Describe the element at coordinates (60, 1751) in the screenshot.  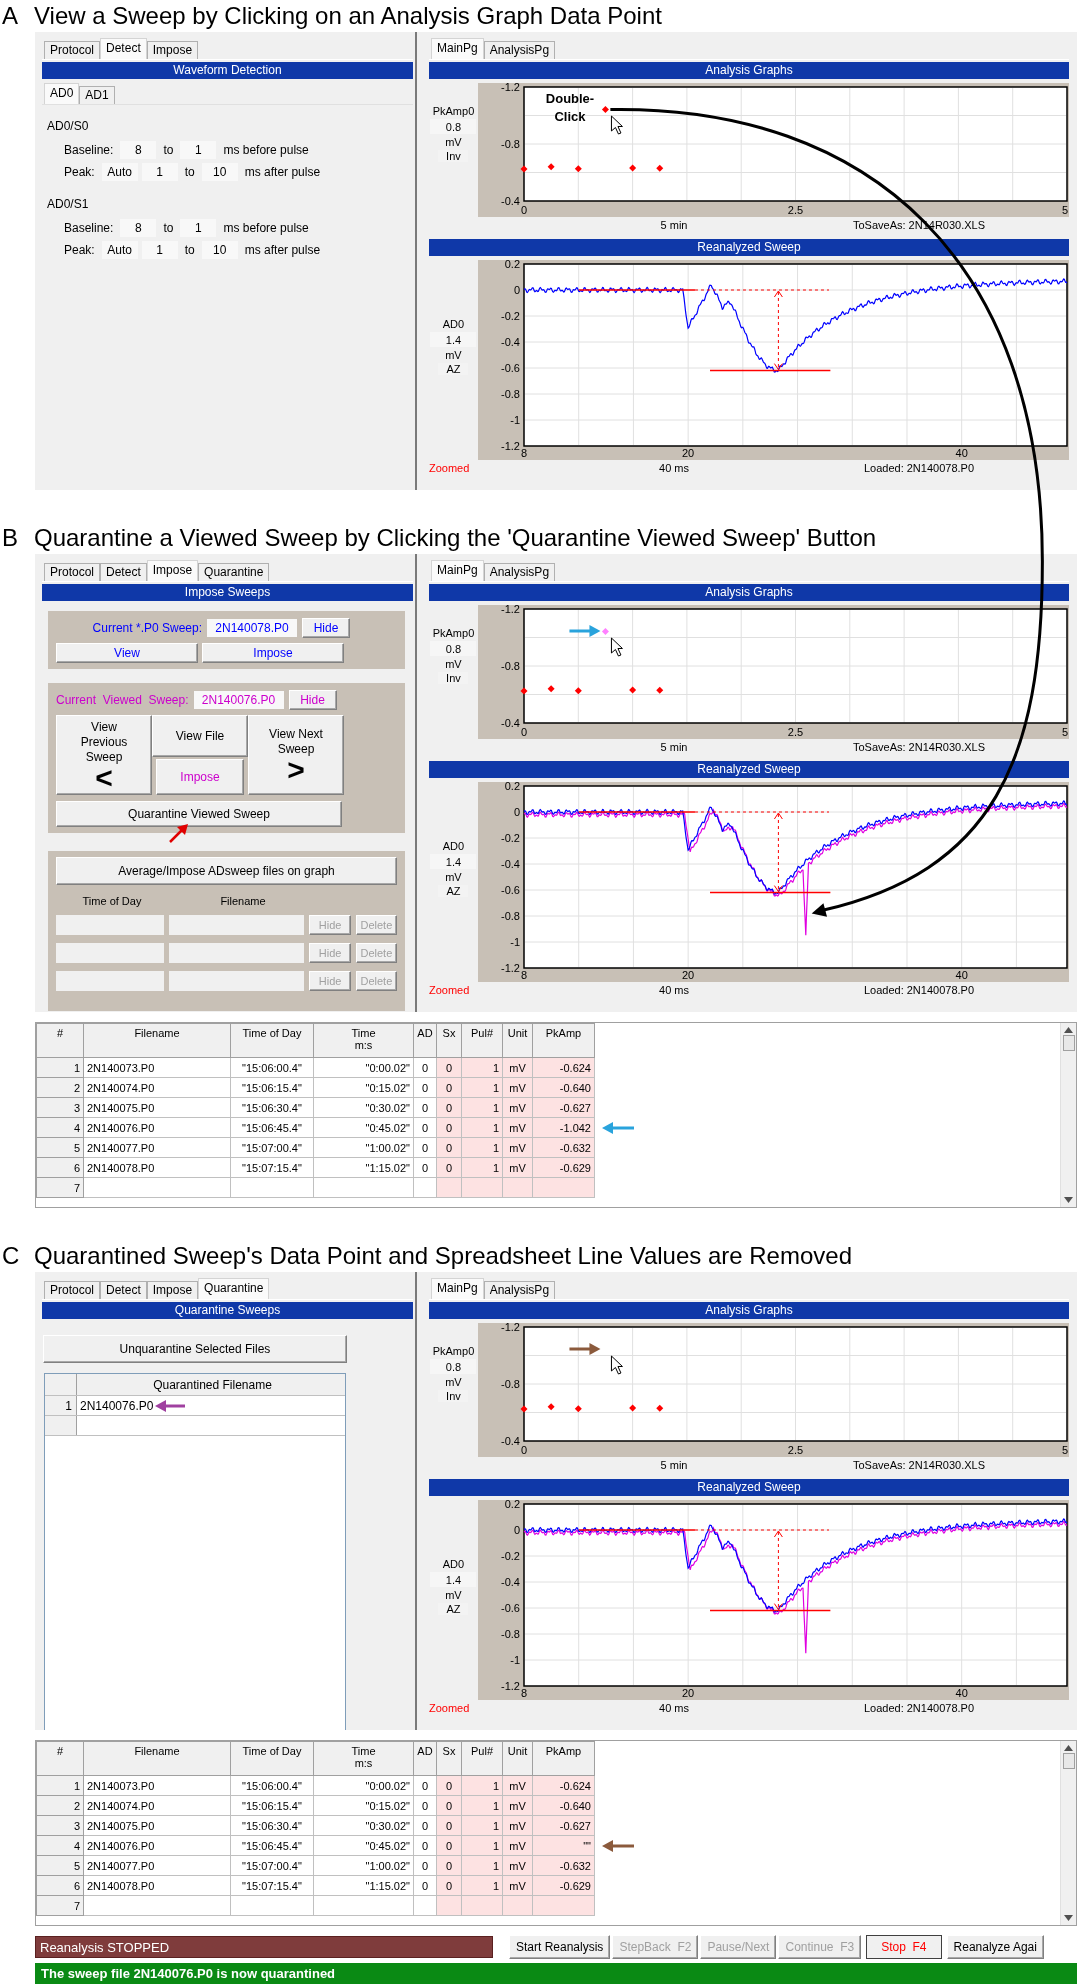
I see `column-header: #` at that location.